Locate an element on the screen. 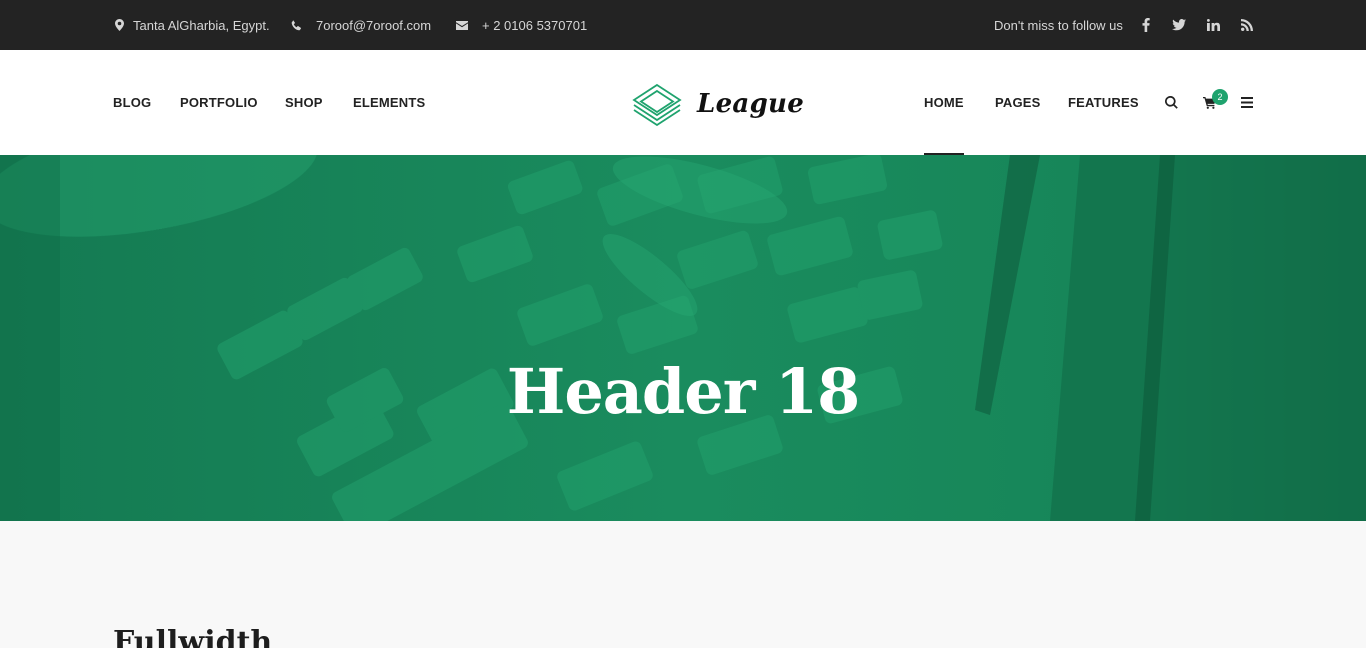 The height and width of the screenshot is (648, 1366). envelope-icon is located at coordinates (462, 25).